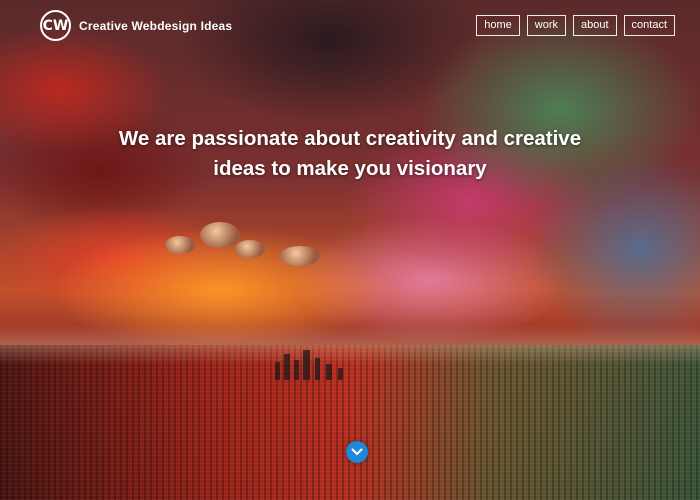 The width and height of the screenshot is (700, 500). Describe the element at coordinates (156, 25) in the screenshot. I see `logo-text: Creative Webdesign Ideas` at that location.